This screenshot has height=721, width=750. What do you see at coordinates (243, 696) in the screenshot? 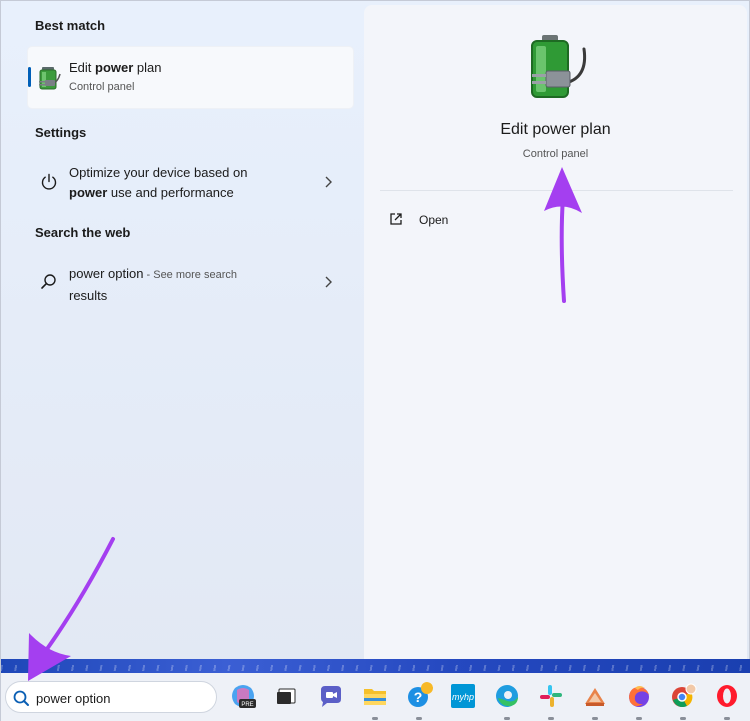
I see `copilot-pre-icon: PRE` at bounding box center [243, 696].